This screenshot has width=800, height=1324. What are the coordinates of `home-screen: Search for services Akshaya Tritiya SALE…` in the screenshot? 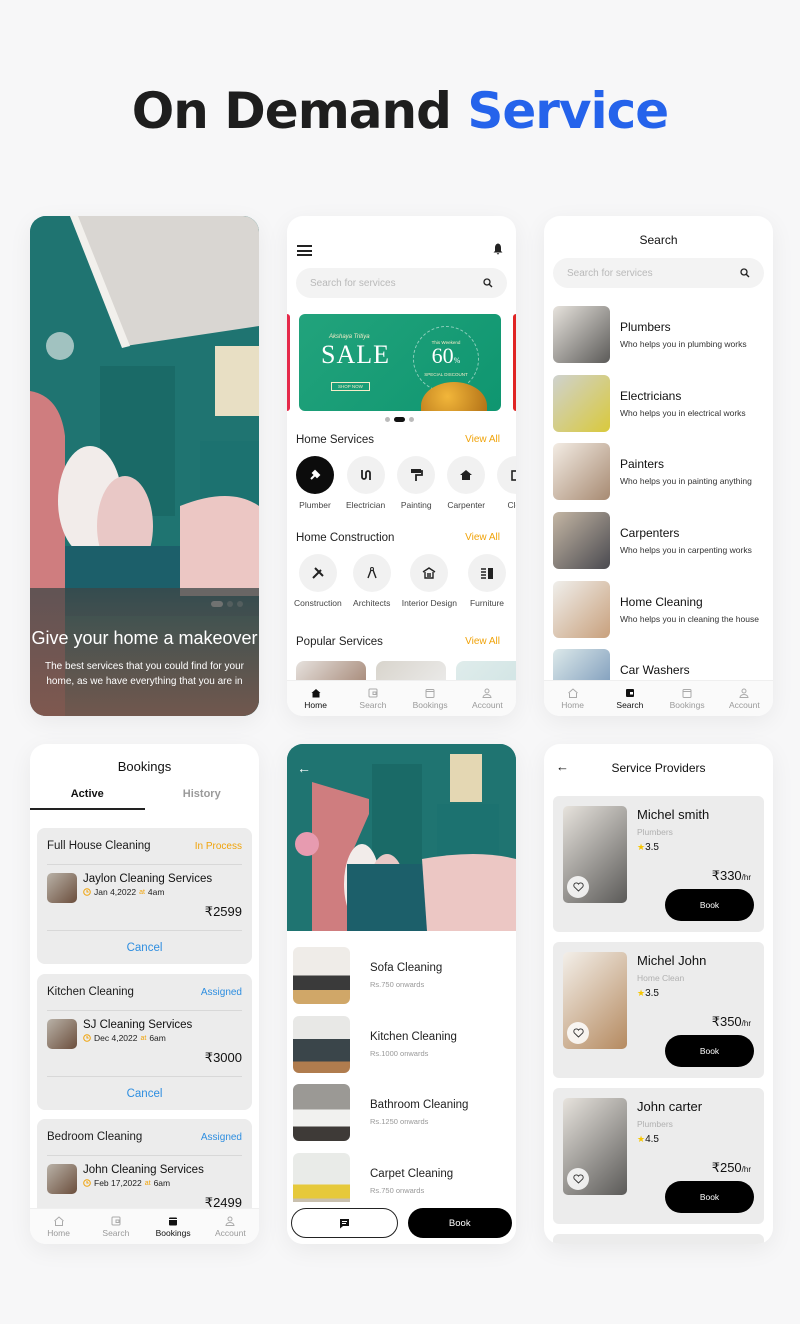 It's located at (401, 466).